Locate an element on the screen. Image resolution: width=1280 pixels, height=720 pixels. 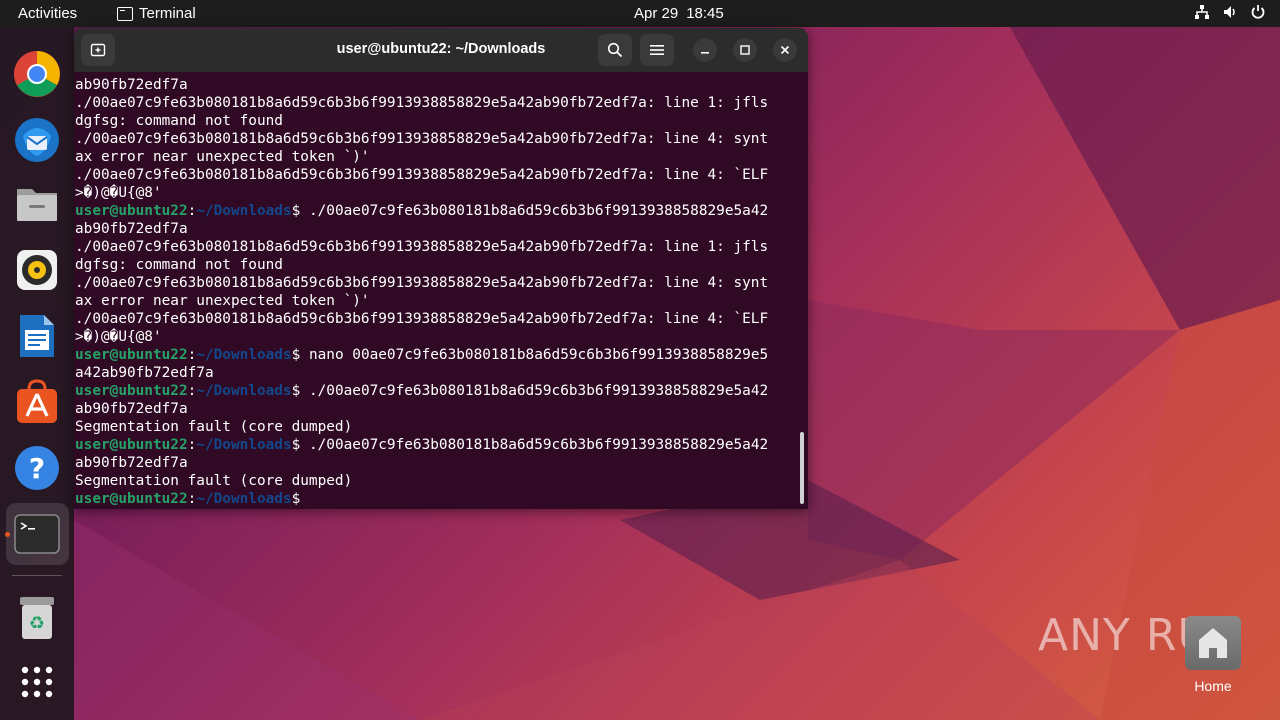
thunderbird-icon is located at coordinates (37, 140).